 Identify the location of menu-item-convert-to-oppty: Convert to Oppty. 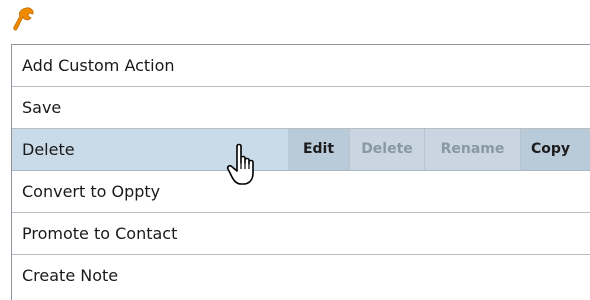
(301, 192).